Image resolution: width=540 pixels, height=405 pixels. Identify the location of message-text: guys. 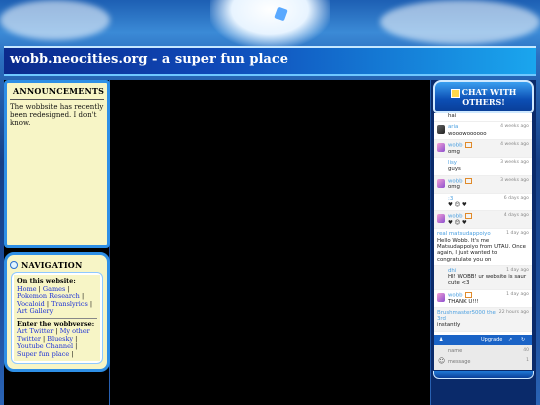
(454, 169).